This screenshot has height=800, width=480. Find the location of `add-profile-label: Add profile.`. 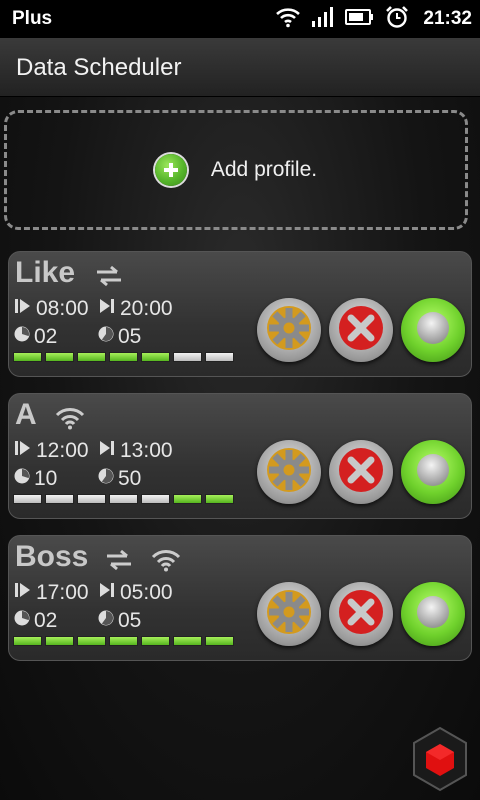

add-profile-label: Add profile. is located at coordinates (264, 169).